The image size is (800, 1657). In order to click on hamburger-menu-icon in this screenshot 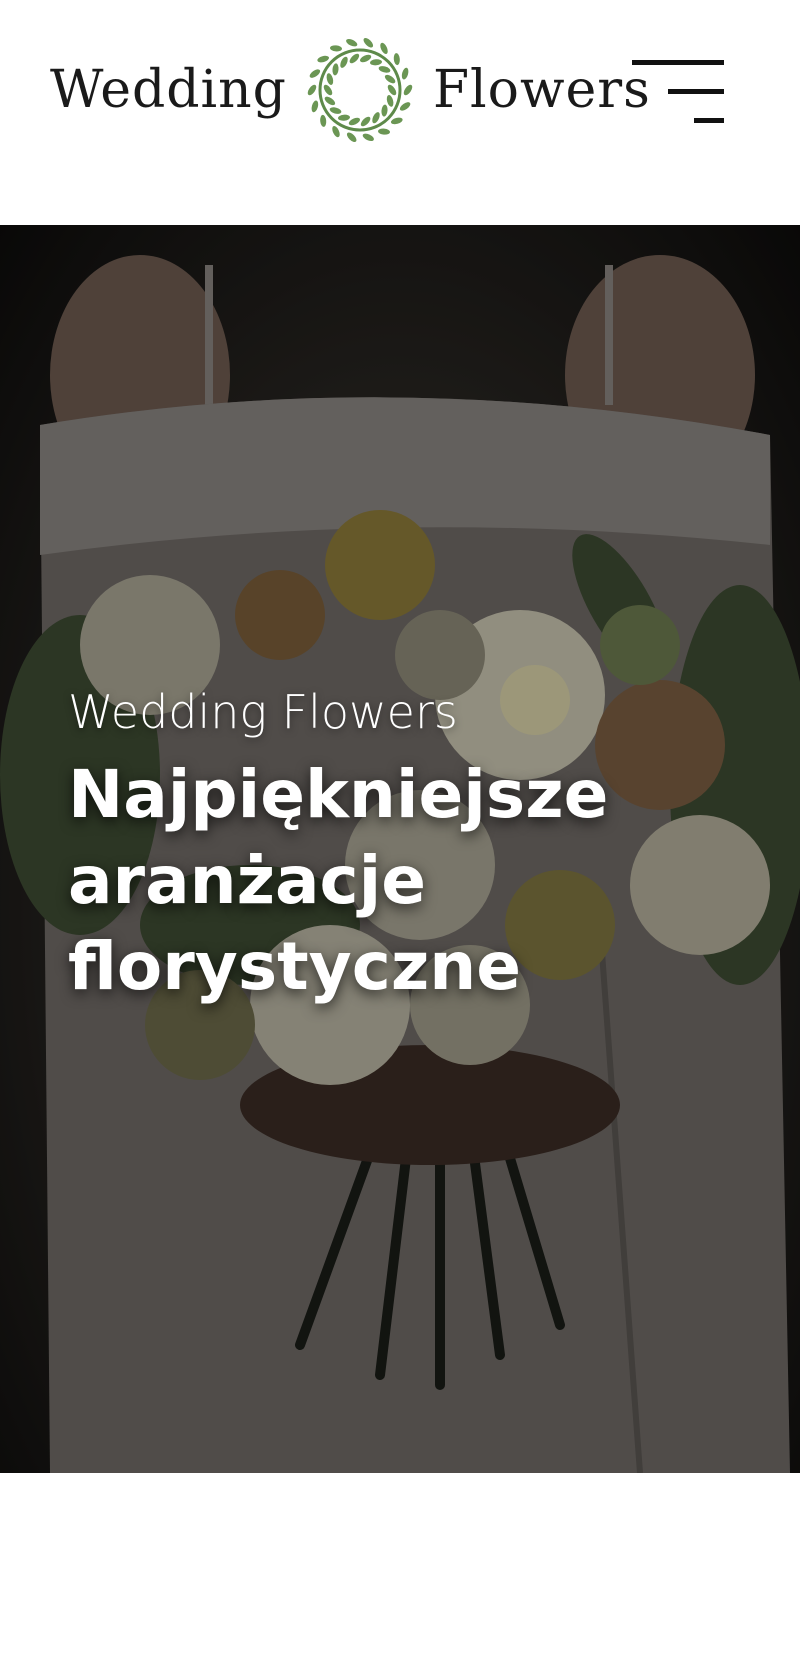, I will do `click(677, 93)`.